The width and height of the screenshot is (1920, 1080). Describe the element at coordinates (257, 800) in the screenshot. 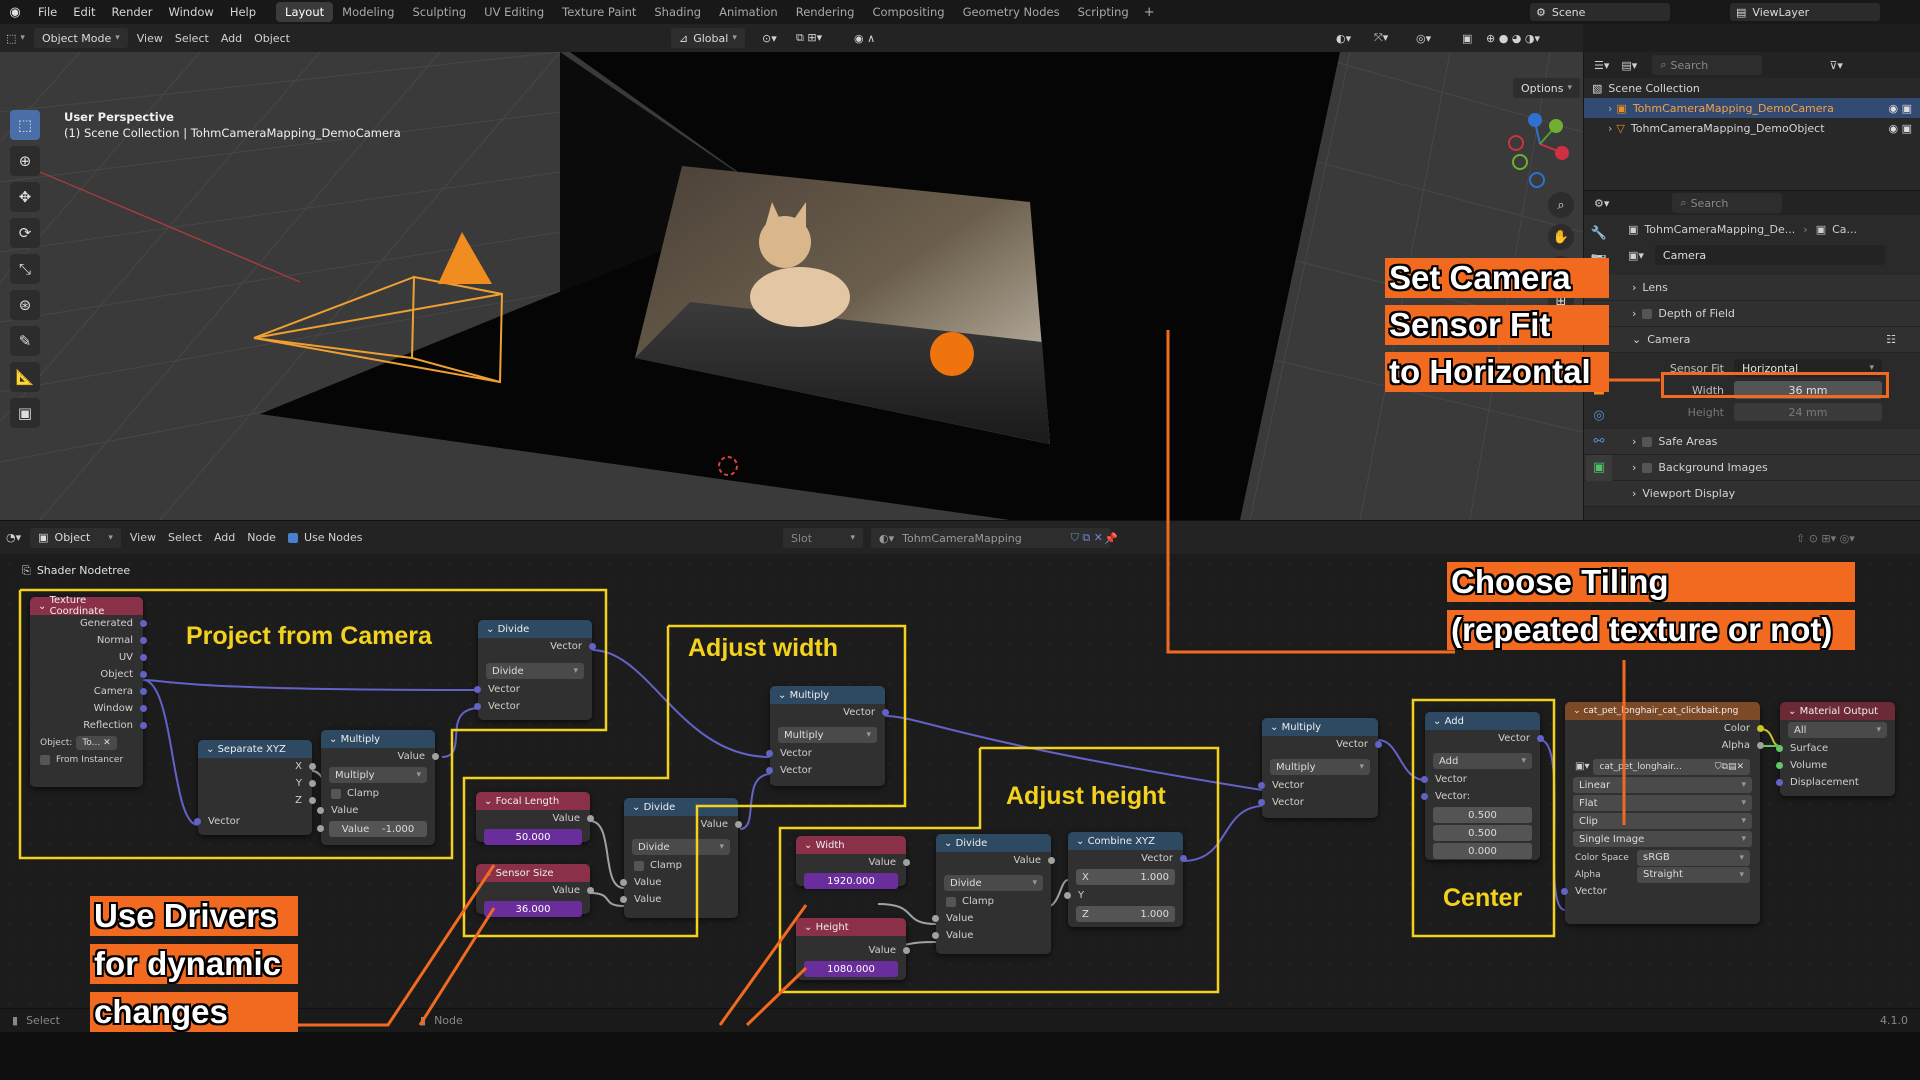

I see `socket-z: Z` at that location.